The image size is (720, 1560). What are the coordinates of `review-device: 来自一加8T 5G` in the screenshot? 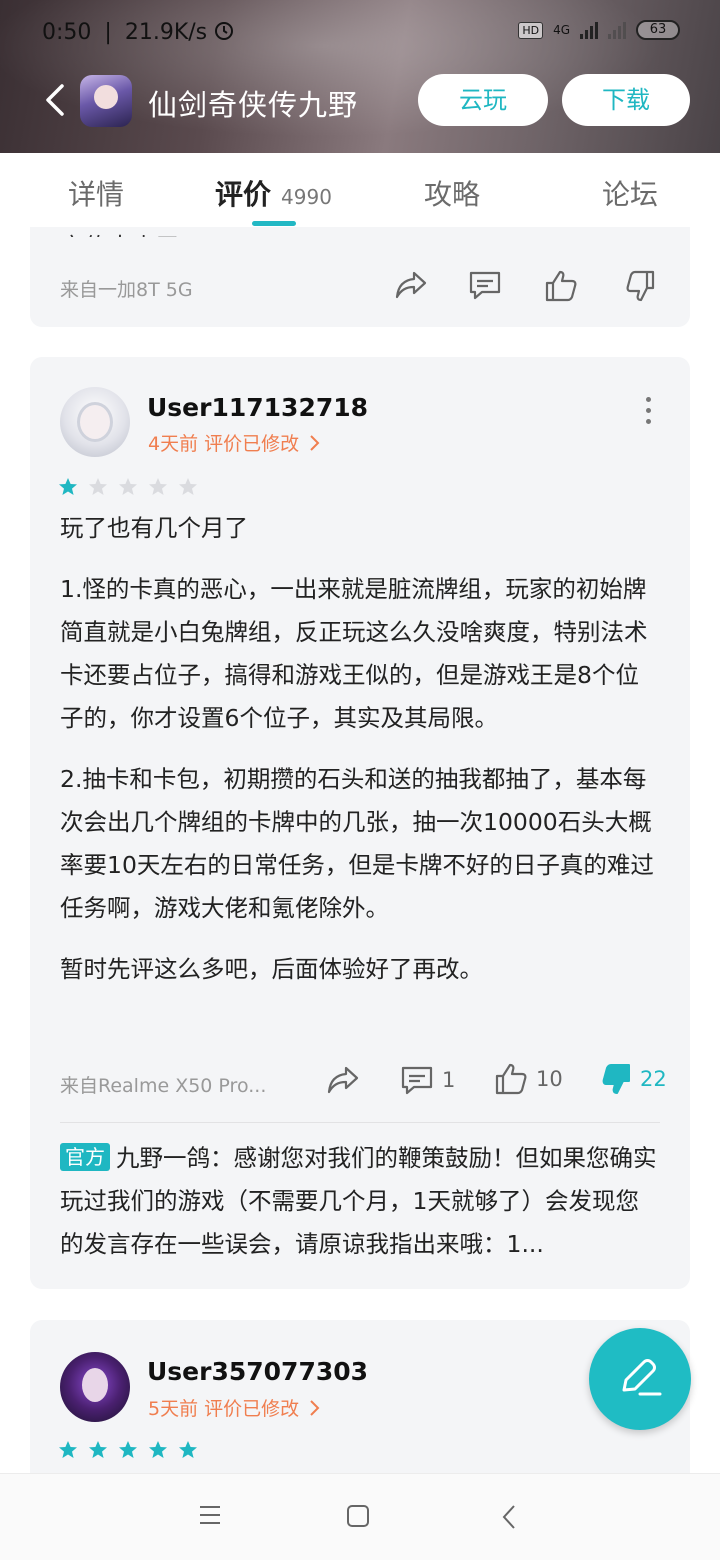 It's located at (126, 290).